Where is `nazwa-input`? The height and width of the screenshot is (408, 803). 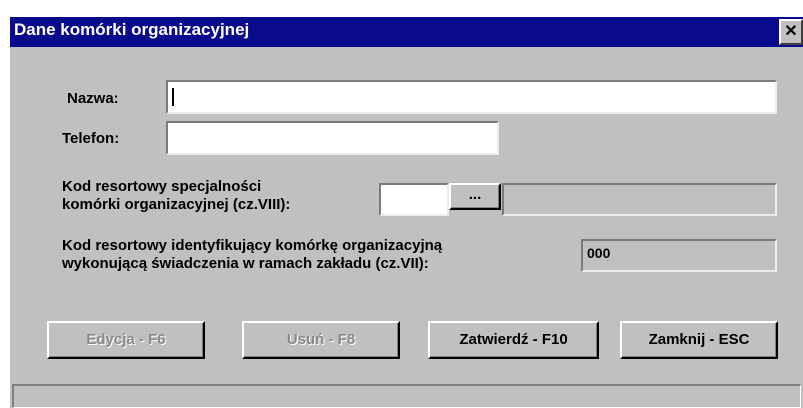
nazwa-input is located at coordinates (471, 97).